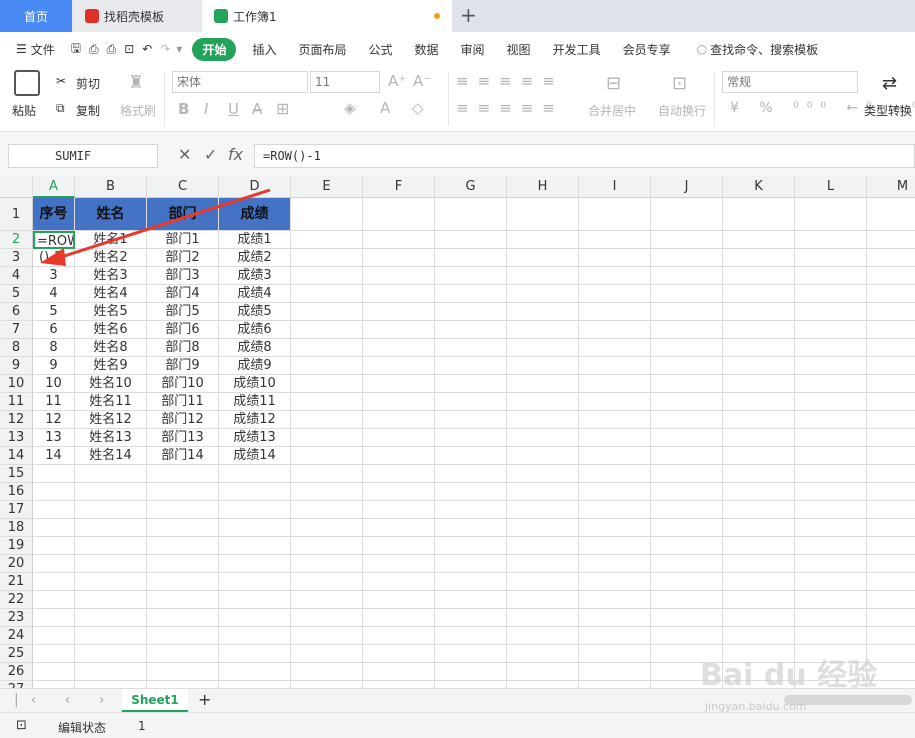 The height and width of the screenshot is (738, 915). I want to click on table-cell: 9, so click(54, 366).